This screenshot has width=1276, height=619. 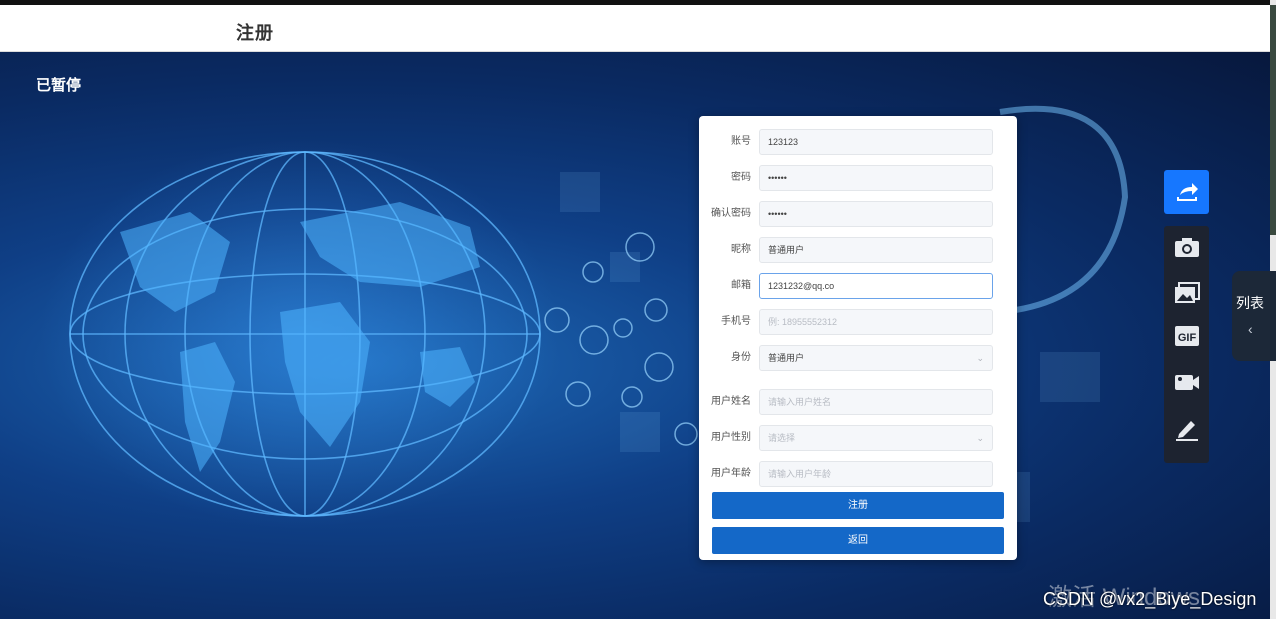 I want to click on account-row: 账号 123123, so click(x=858, y=142).